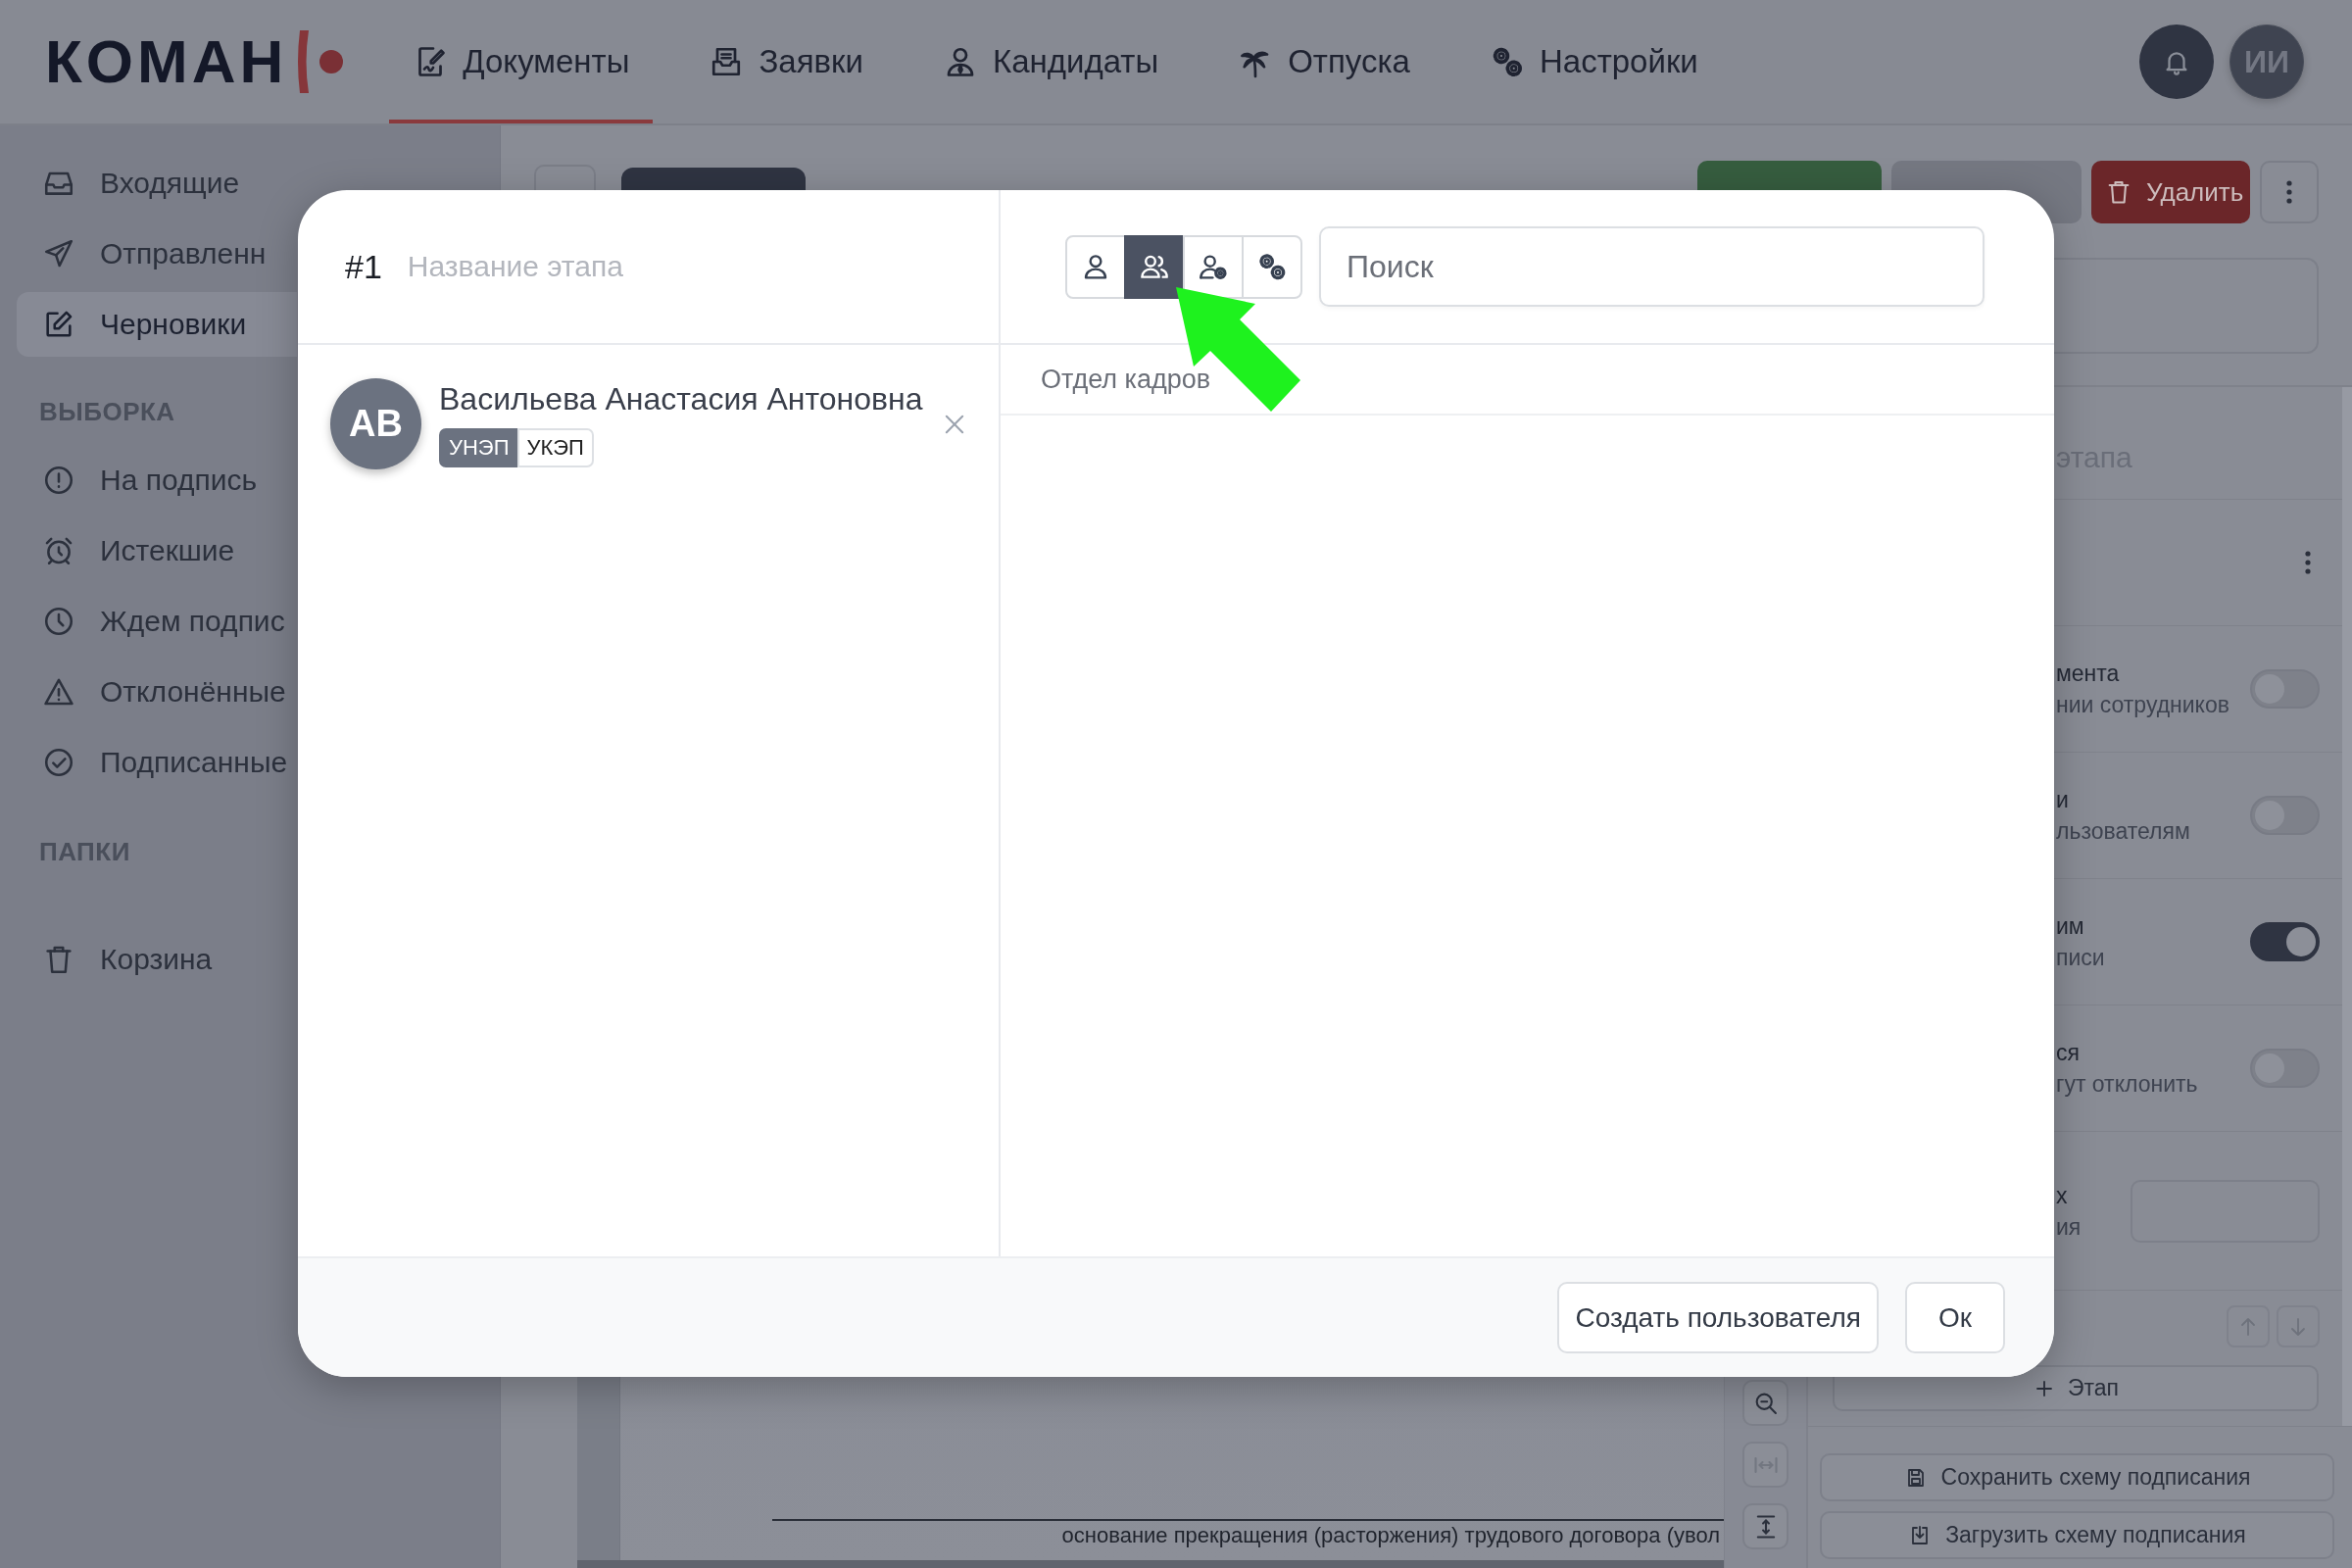 The height and width of the screenshot is (1568, 2352). I want to click on search-field: Поиск, so click(1651, 266).